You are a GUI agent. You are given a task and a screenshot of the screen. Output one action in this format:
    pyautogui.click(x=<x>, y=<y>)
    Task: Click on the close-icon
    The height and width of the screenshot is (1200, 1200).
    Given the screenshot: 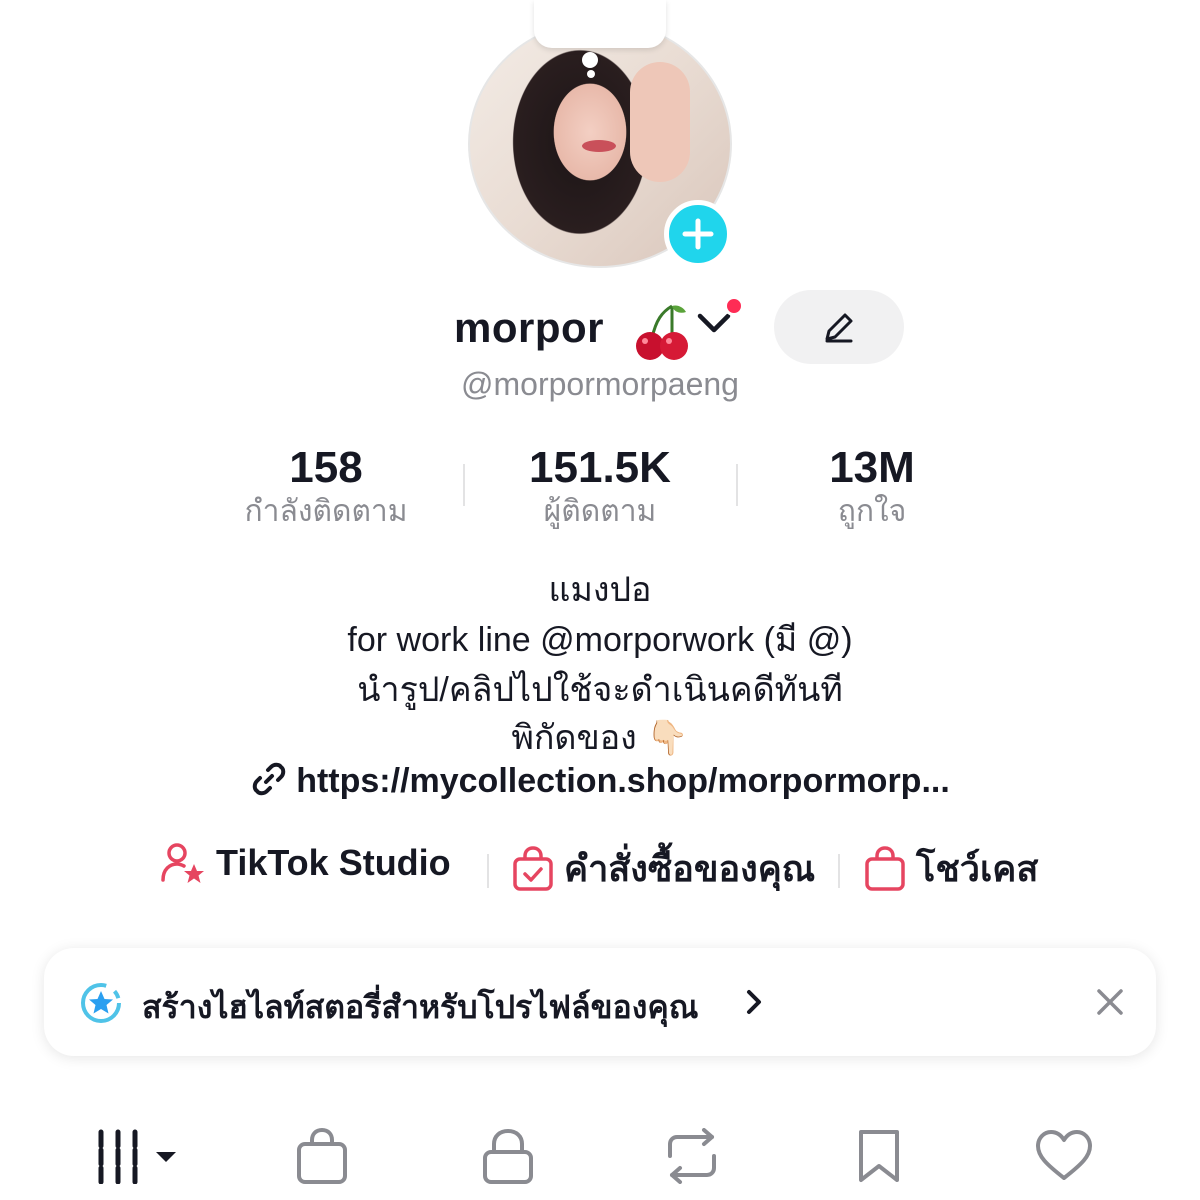 What is the action you would take?
    pyautogui.click(x=1110, y=1004)
    